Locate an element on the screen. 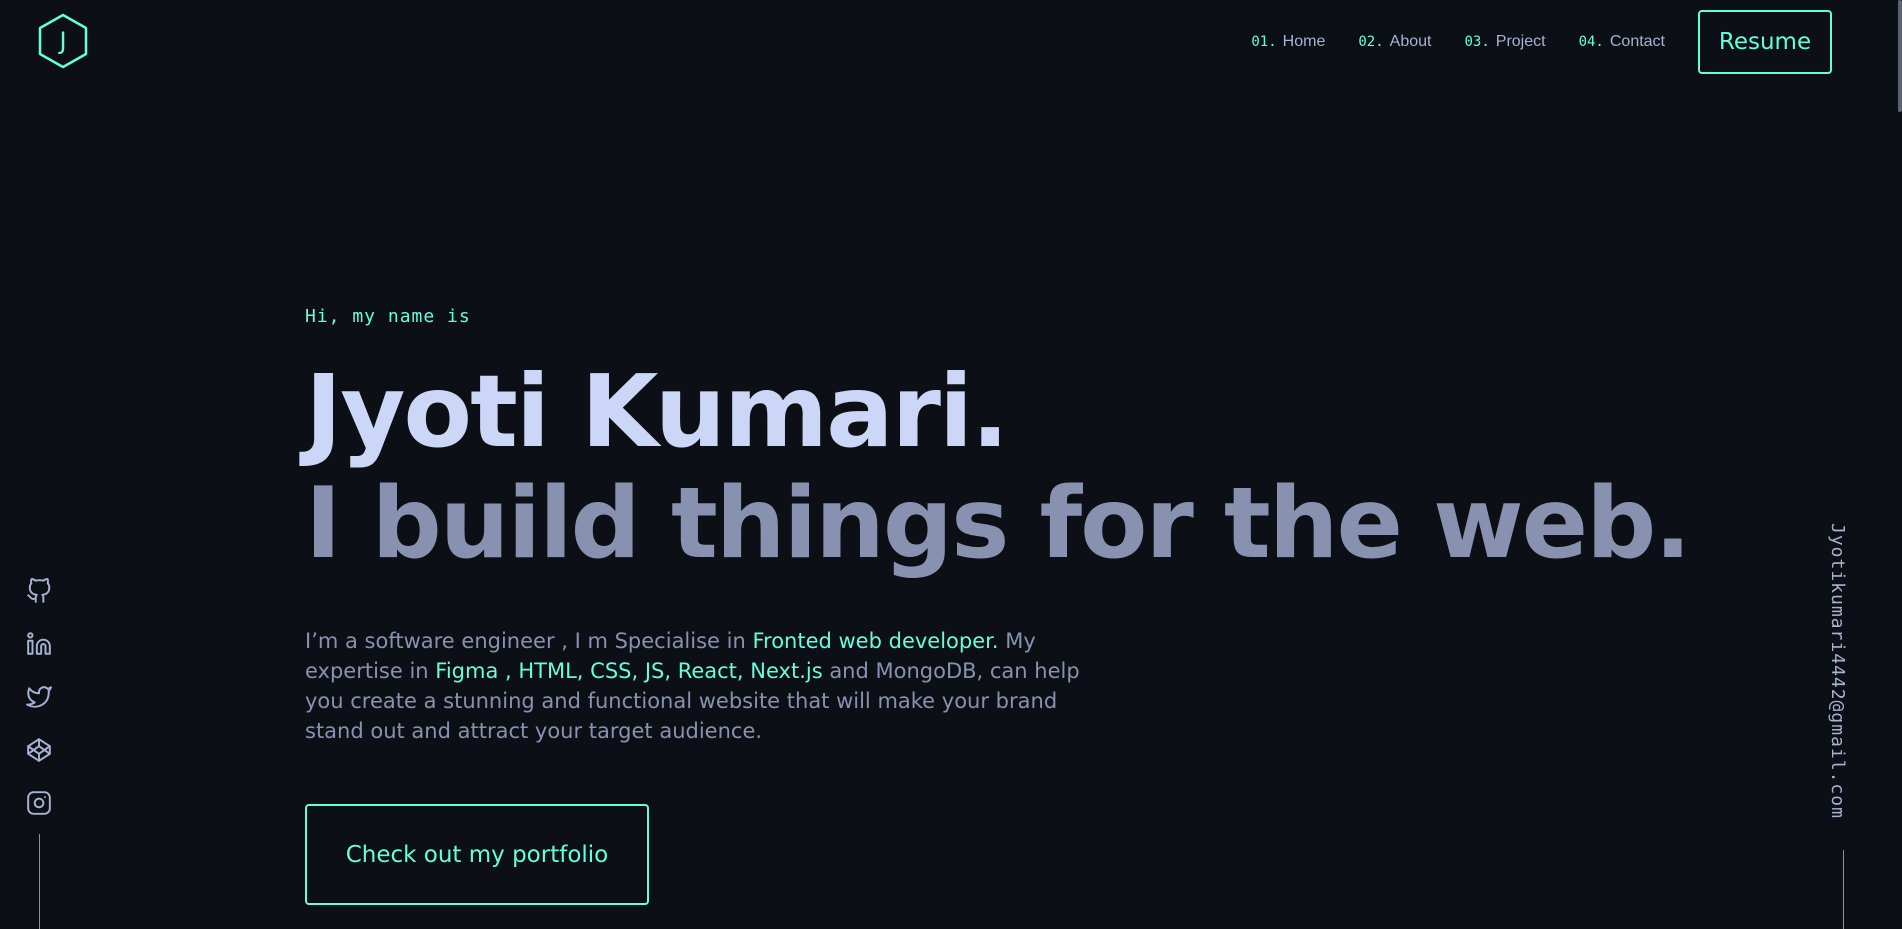  social-divider-line is located at coordinates (39, 881).